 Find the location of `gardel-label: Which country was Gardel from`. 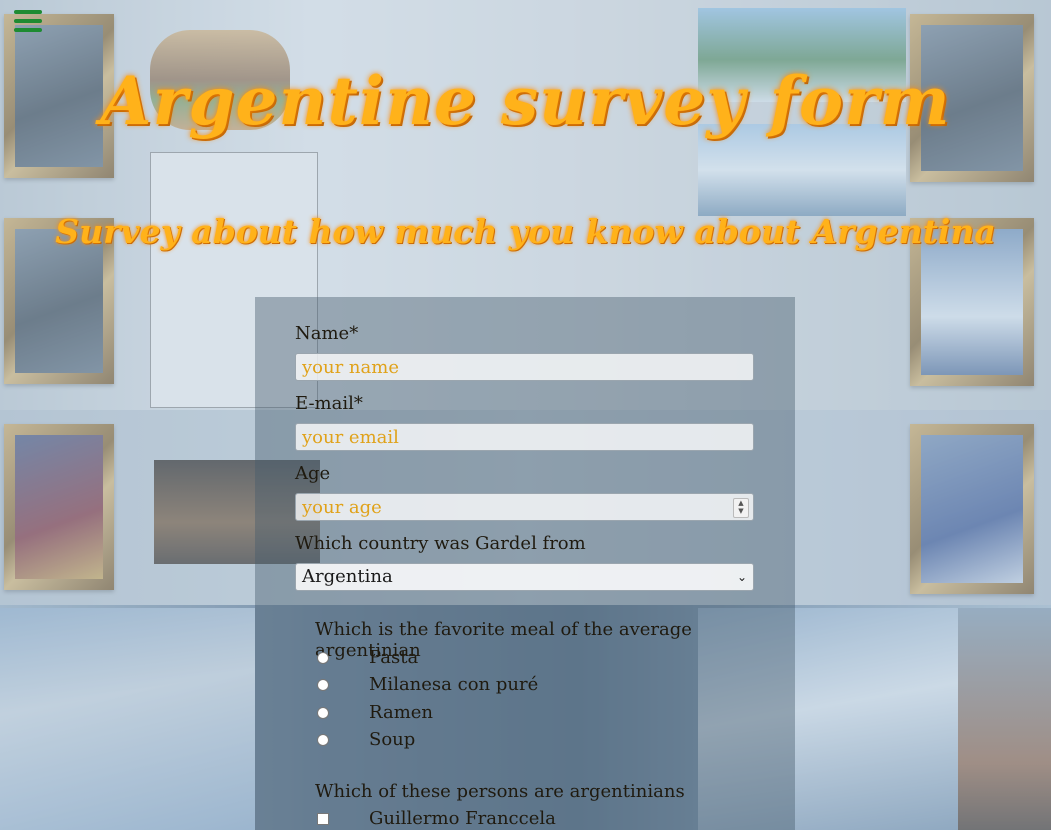

gardel-label: Which country was Gardel from is located at coordinates (440, 543).